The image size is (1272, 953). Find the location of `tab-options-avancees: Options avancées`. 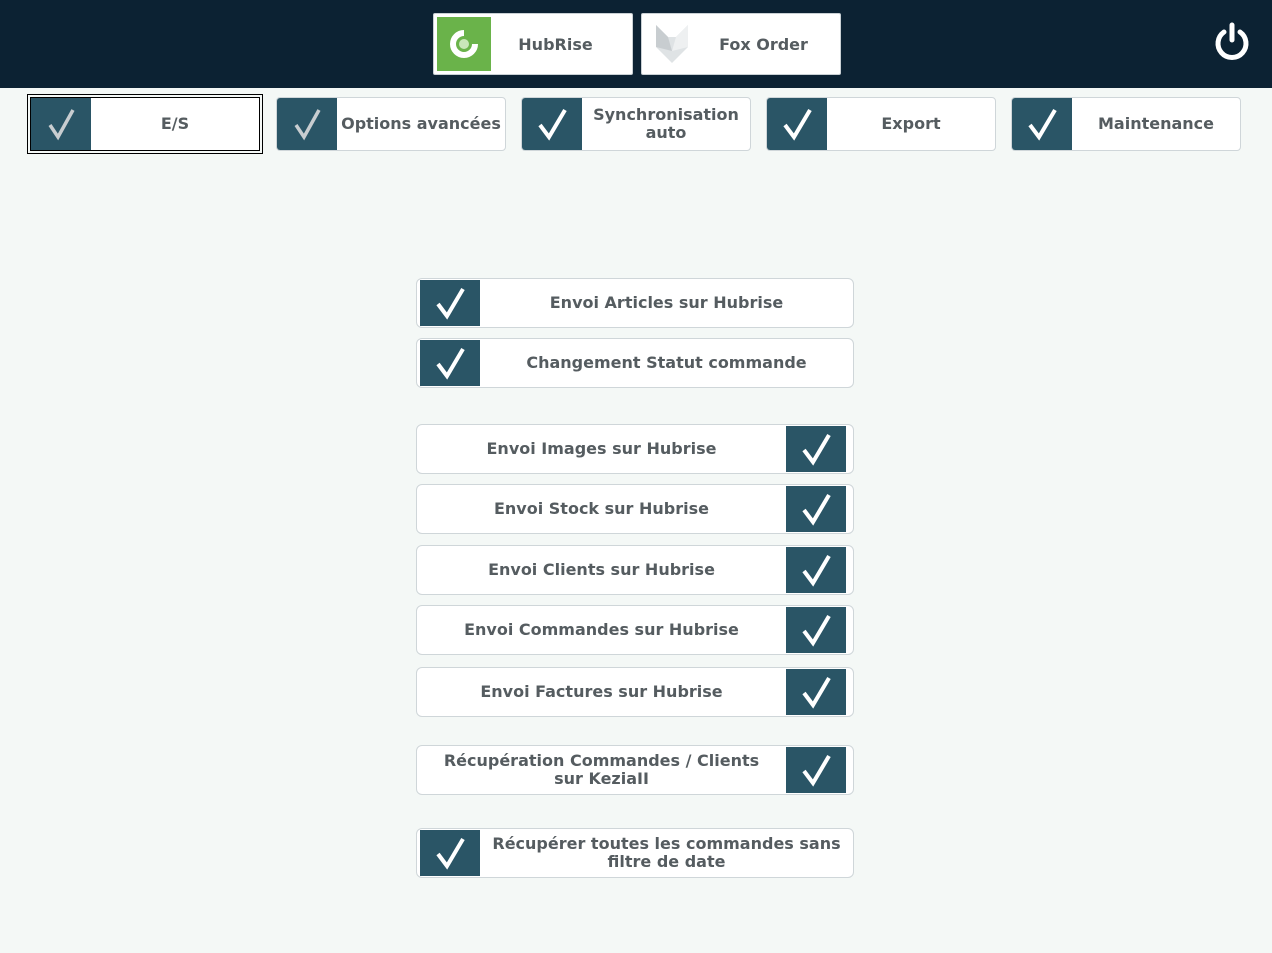

tab-options-avancees: Options avancées is located at coordinates (391, 124).